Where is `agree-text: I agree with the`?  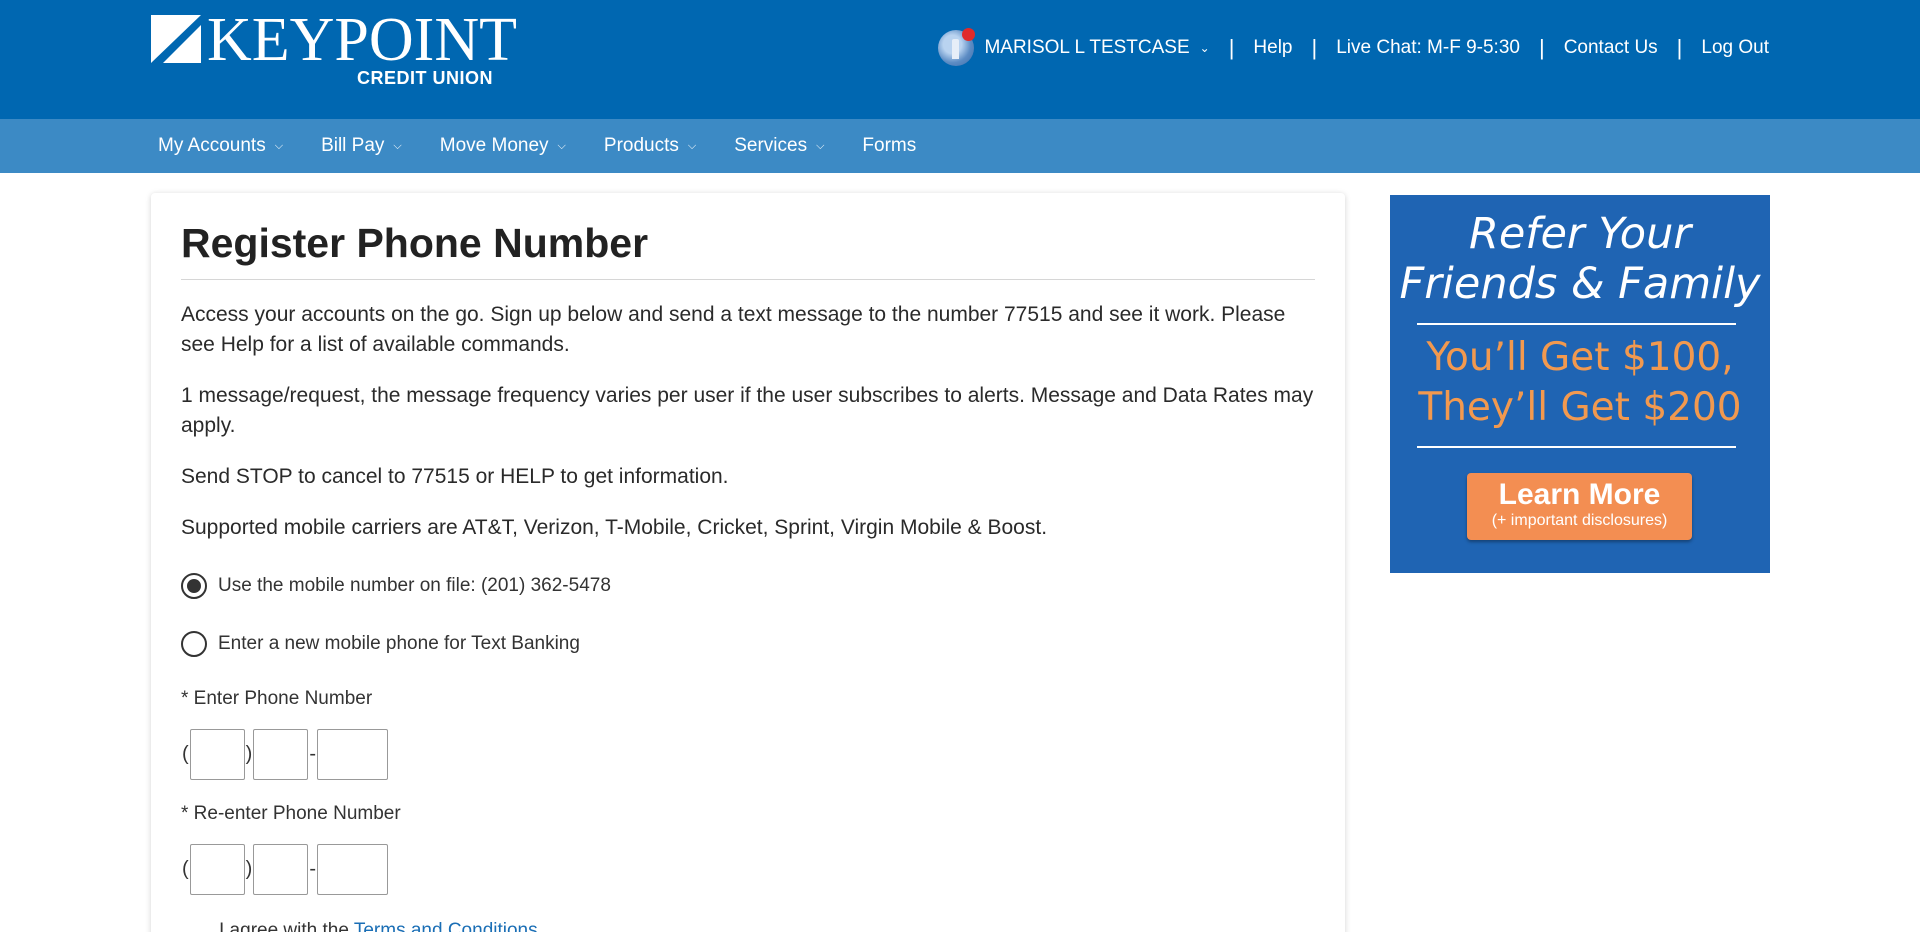
agree-text: I agree with the is located at coordinates (286, 926).